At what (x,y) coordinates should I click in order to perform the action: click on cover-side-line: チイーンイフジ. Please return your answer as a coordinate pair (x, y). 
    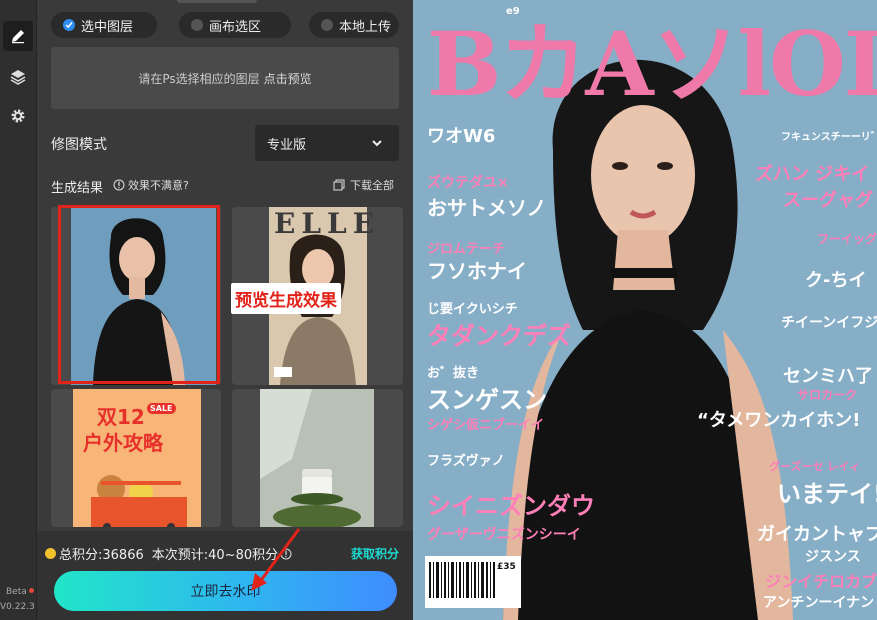
    Looking at the image, I should click on (829, 323).